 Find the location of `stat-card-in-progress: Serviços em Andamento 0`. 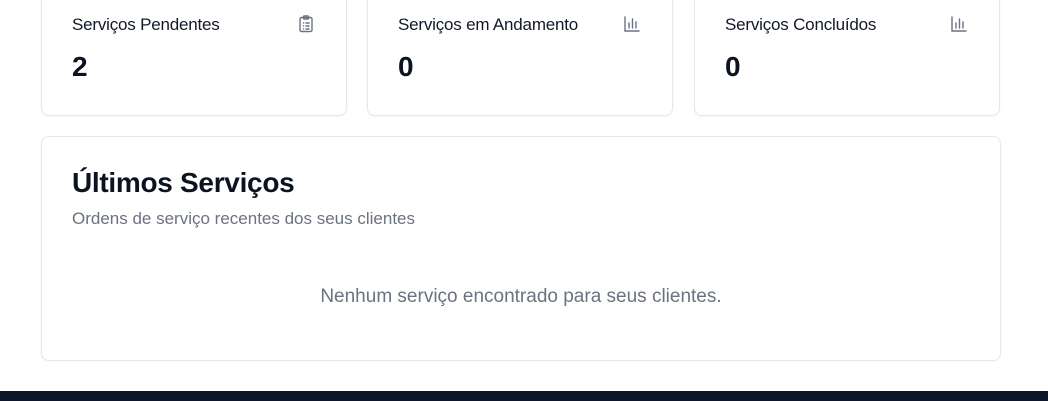

stat-card-in-progress: Serviços em Andamento 0 is located at coordinates (520, 58).